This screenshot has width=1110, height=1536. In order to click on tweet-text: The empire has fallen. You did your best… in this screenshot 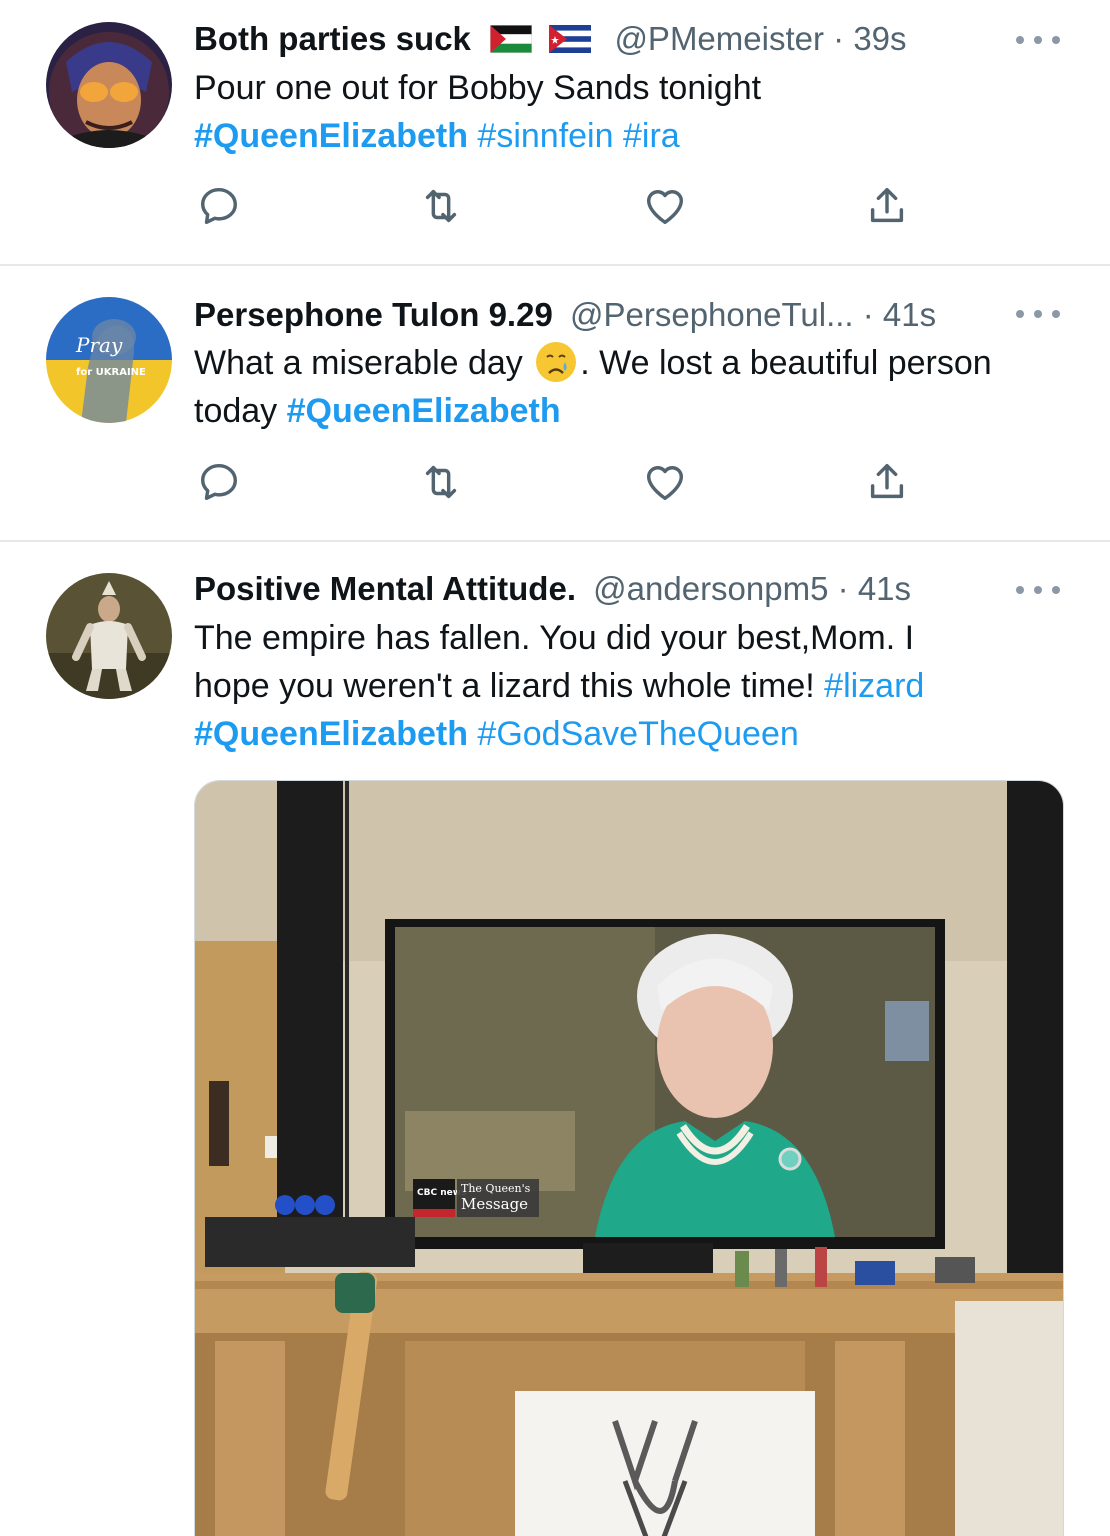, I will do `click(632, 686)`.